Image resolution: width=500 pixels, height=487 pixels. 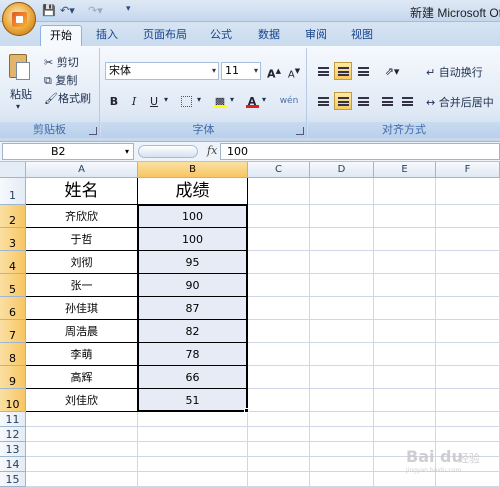 I want to click on font-color-dropdown-icon: ▾, so click(x=264, y=99).